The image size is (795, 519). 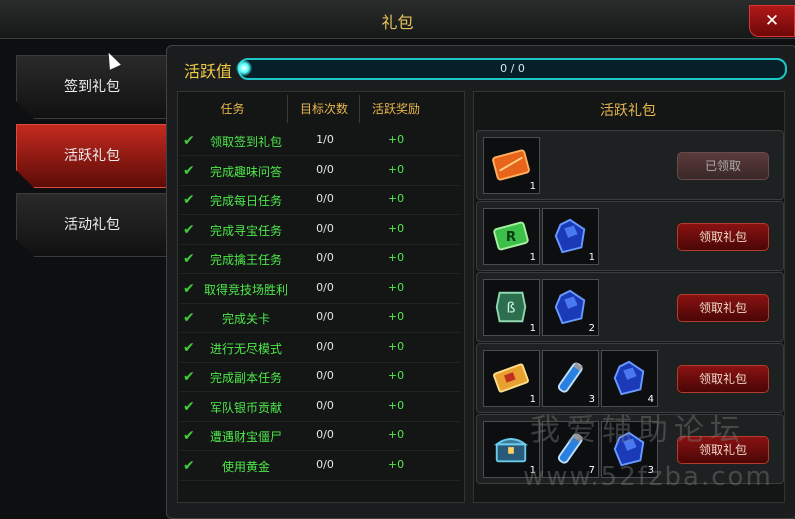 I want to click on item-slot: ß1, so click(x=511, y=307).